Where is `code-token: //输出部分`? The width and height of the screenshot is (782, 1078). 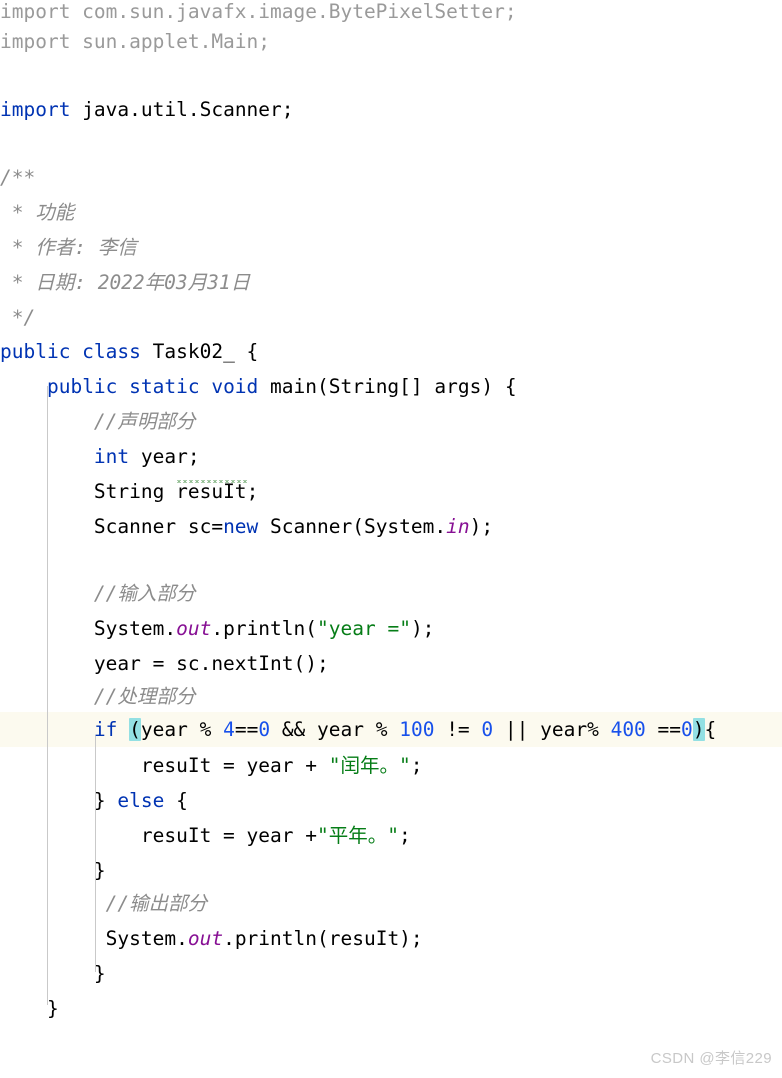 code-token: //输出部分 is located at coordinates (104, 903).